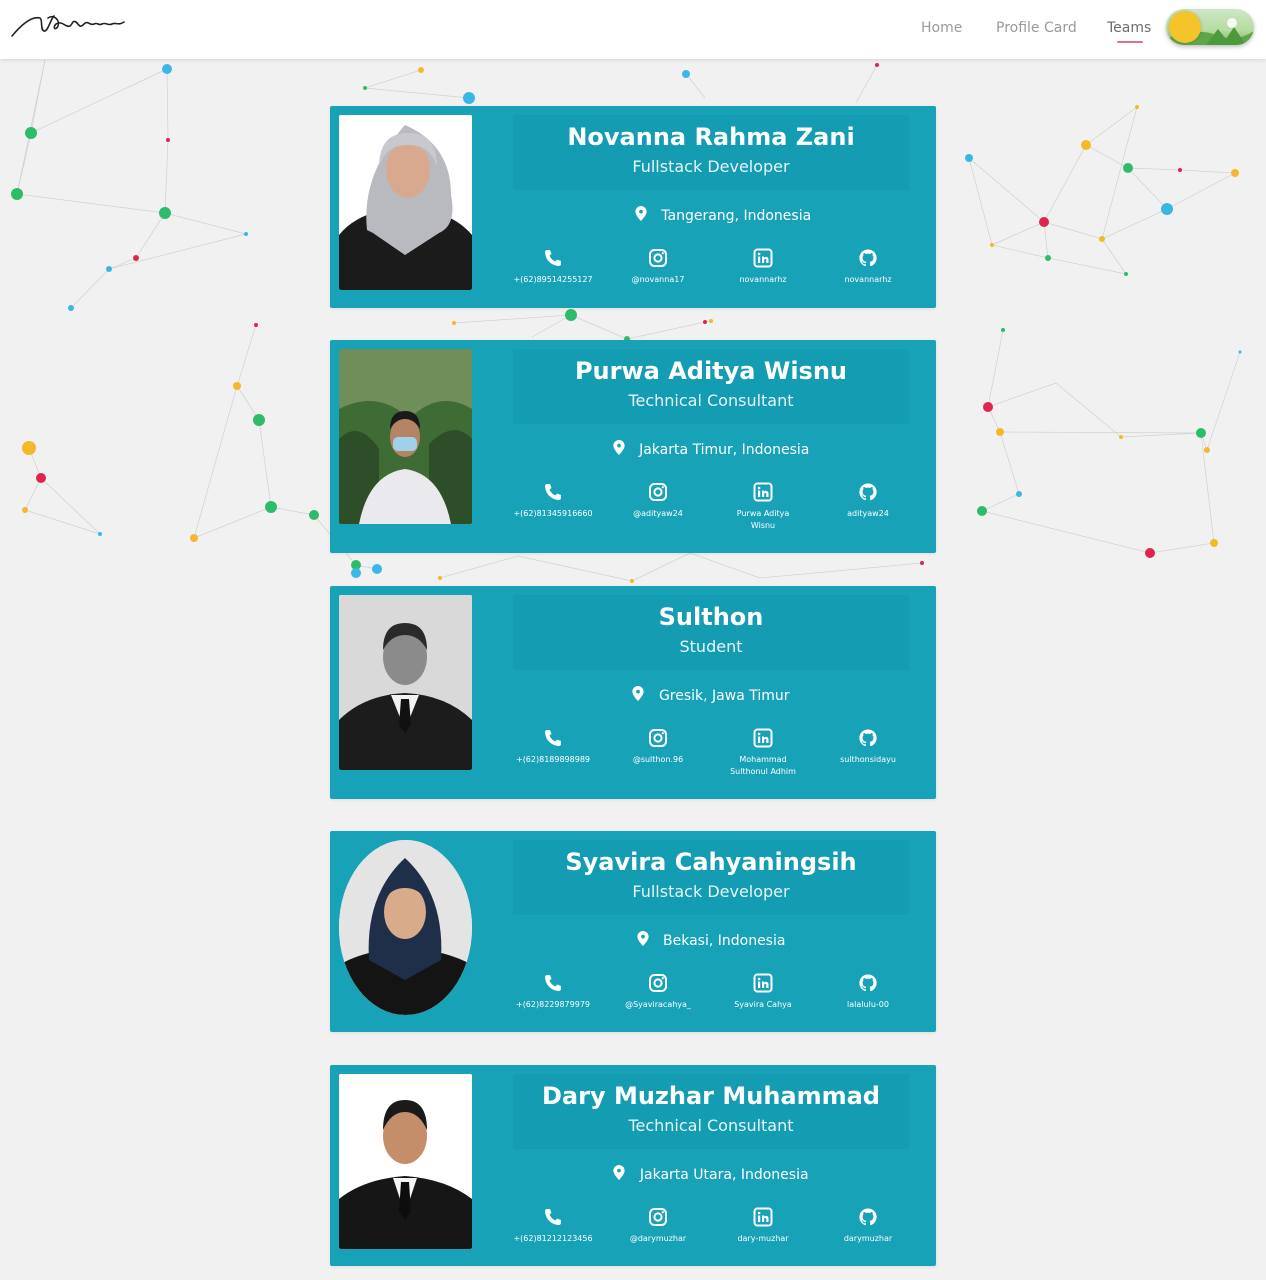 Image resolution: width=1266 pixels, height=1280 pixels. What do you see at coordinates (553, 992) in the screenshot?
I see `phone-contact: +(62)8229879979` at bounding box center [553, 992].